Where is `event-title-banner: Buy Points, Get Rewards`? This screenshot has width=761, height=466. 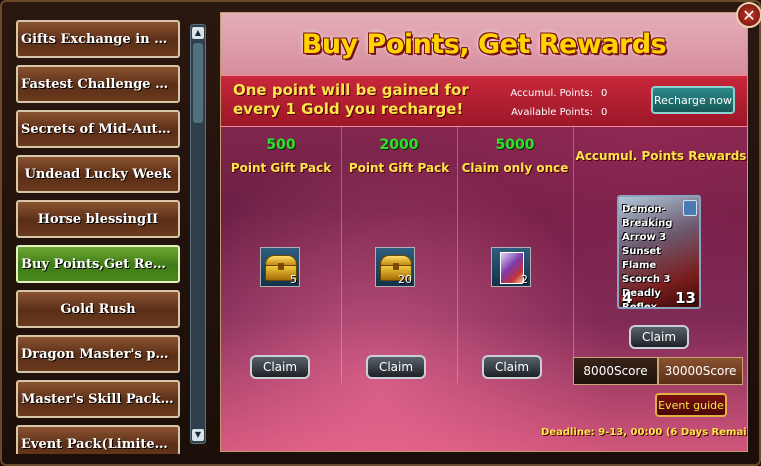
event-title-banner: Buy Points, Get Rewards is located at coordinates (484, 44).